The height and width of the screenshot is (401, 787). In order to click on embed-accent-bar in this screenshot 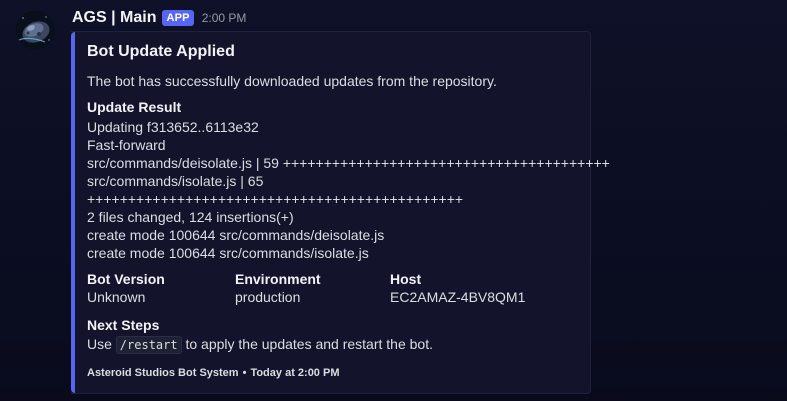, I will do `click(73, 212)`.